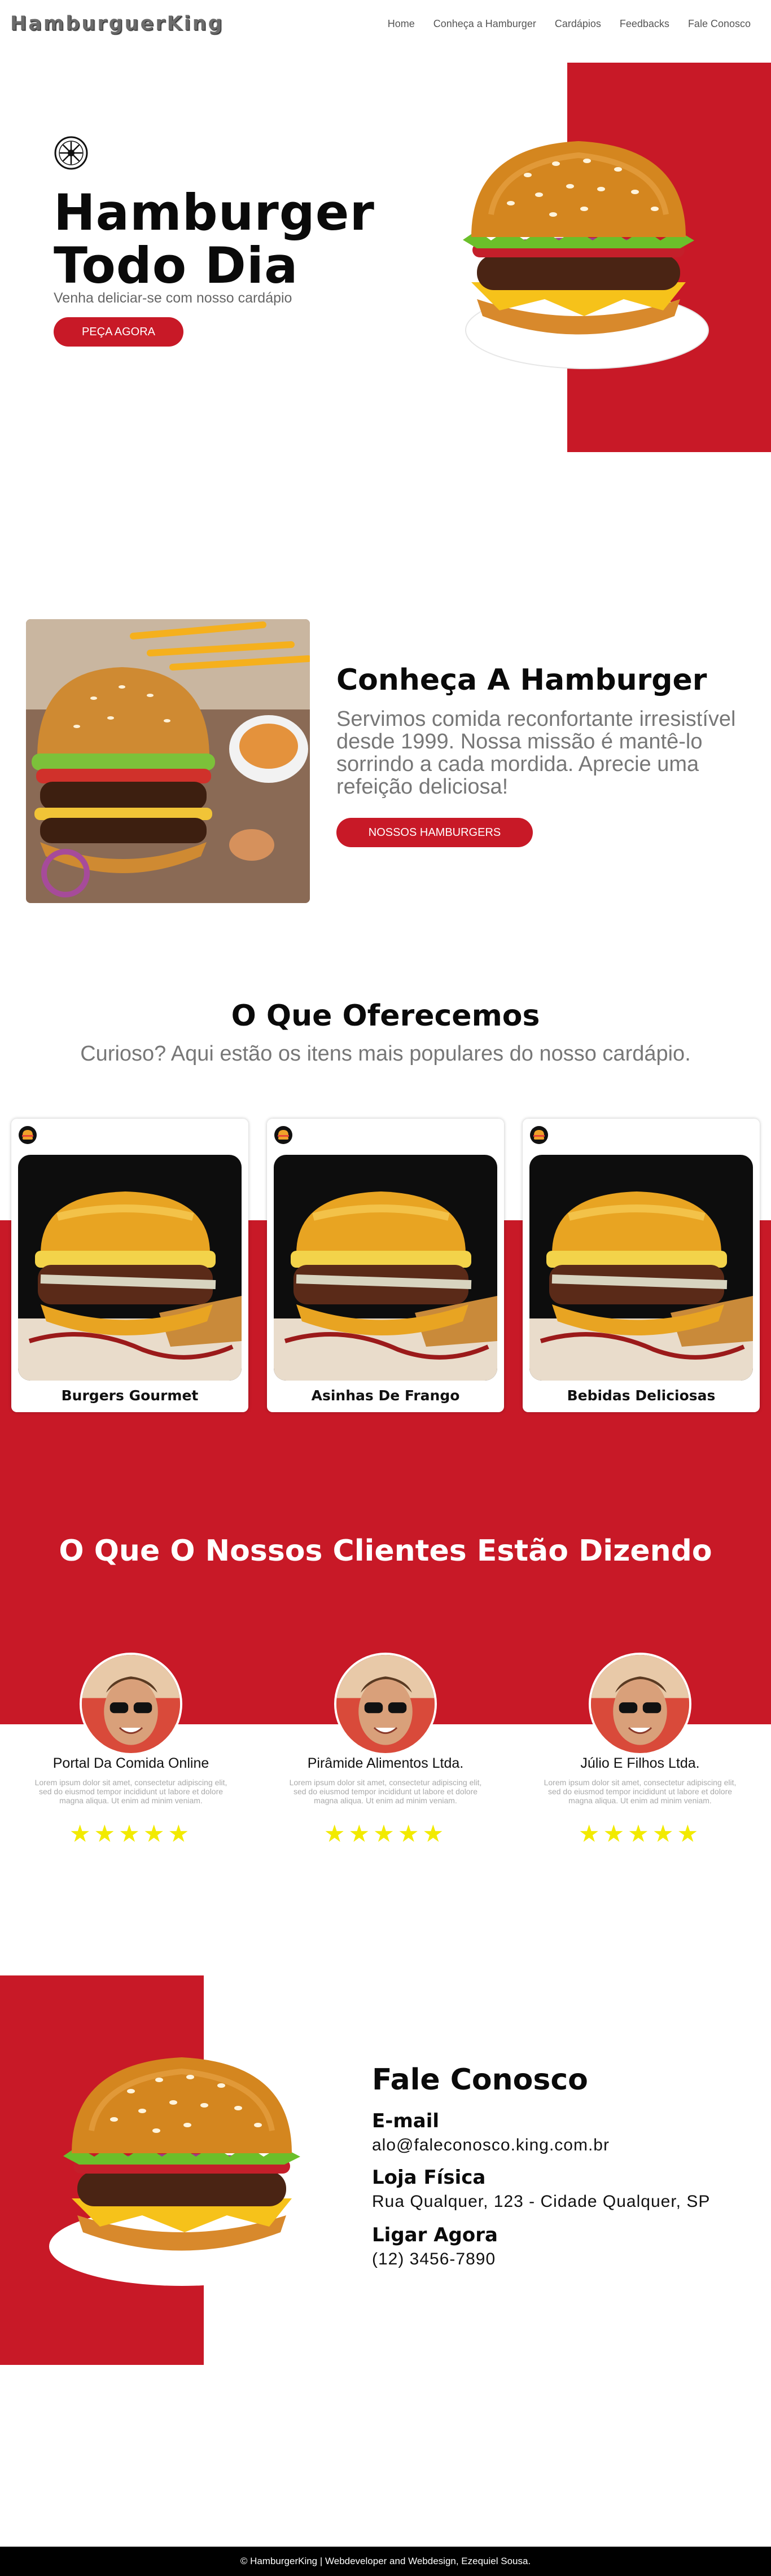 This screenshot has width=771, height=2576. Describe the element at coordinates (480, 2080) in the screenshot. I see `contact-title: Fale Conosco` at that location.